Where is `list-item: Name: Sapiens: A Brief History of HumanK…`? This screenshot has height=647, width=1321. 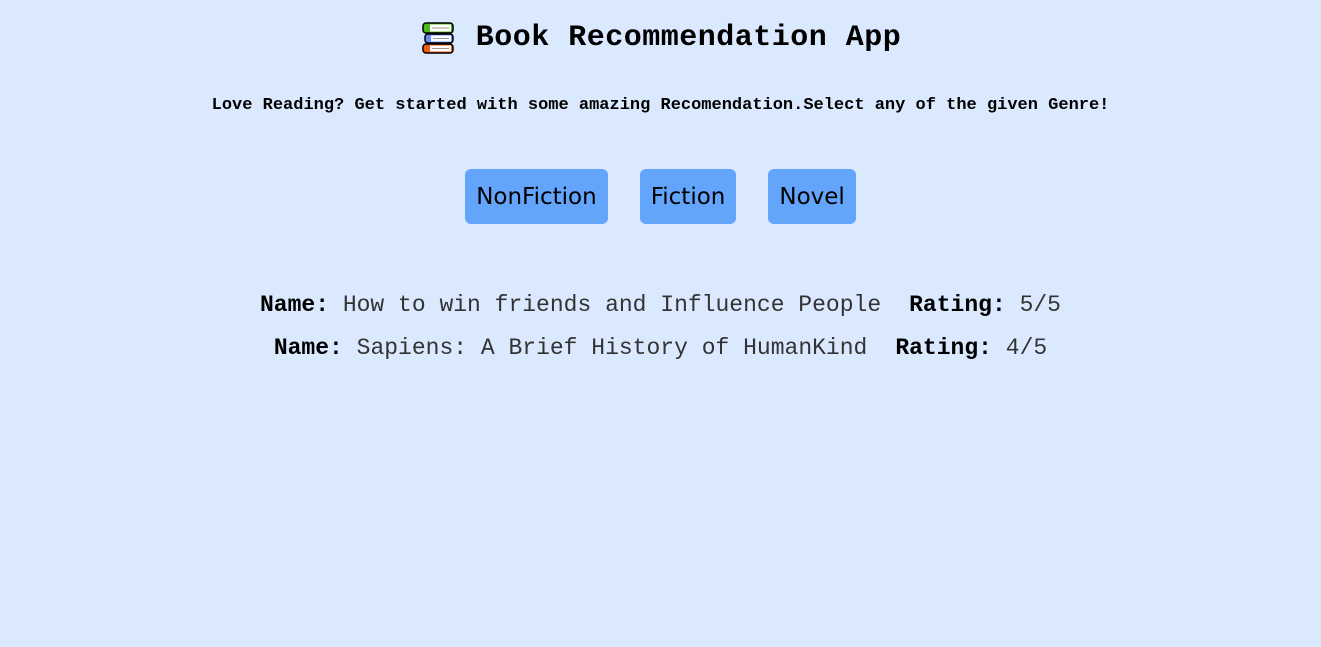 list-item: Name: Sapiens: A Brief History of HumanK… is located at coordinates (660, 352).